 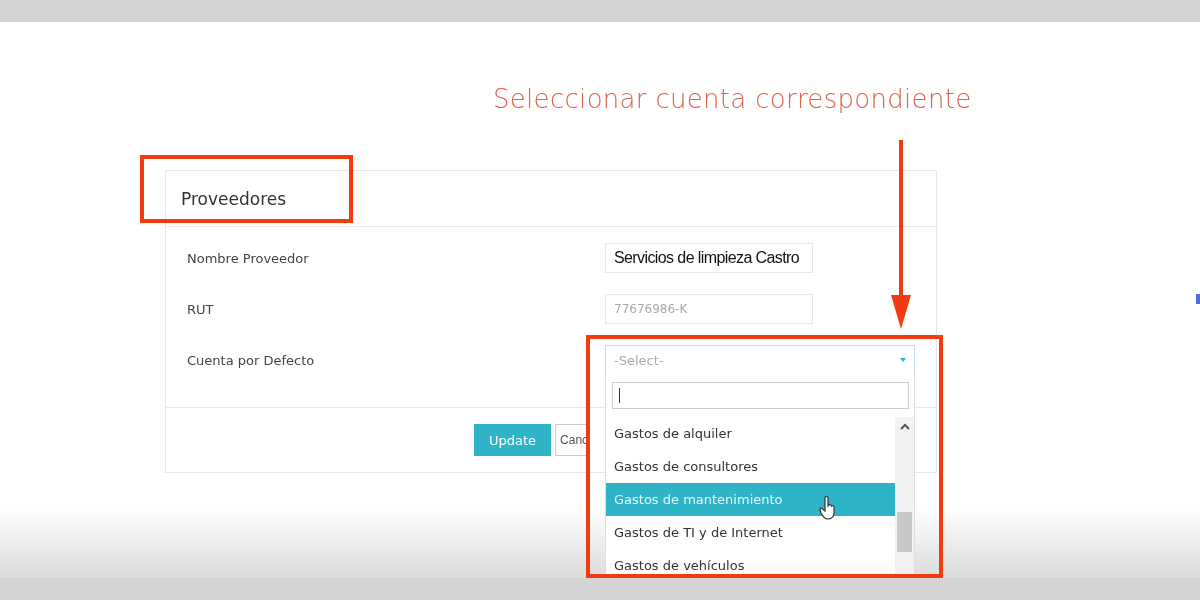 I want to click on field-label: RUT, so click(x=201, y=309).